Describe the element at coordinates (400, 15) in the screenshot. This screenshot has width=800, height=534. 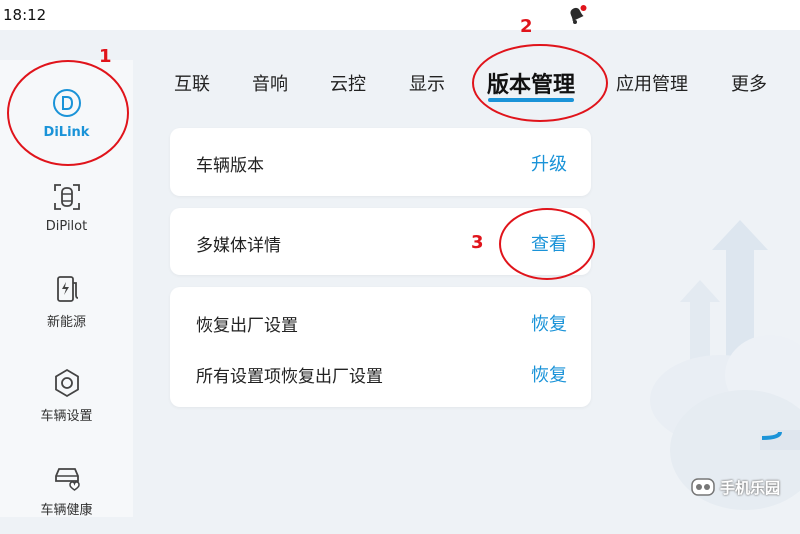
I see `status-bar: 18:12` at that location.